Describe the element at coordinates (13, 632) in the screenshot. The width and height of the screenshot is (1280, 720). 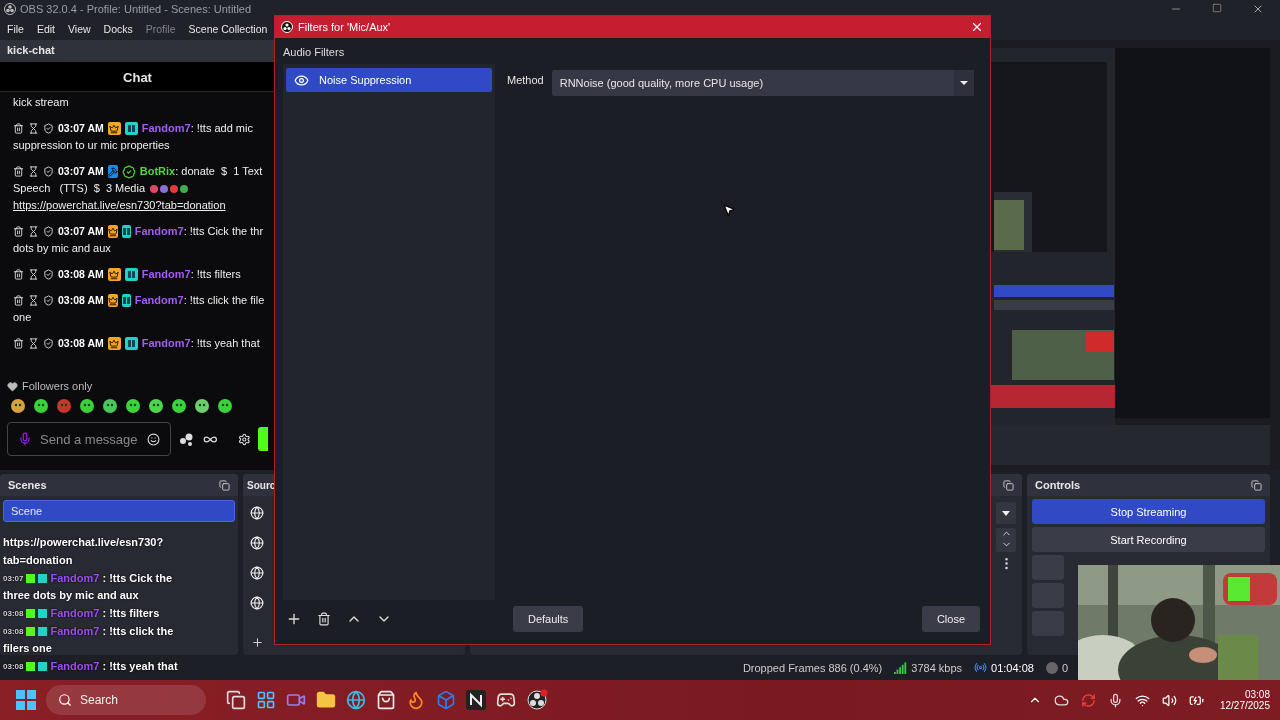
I see `overlay-time: 03:08` at that location.